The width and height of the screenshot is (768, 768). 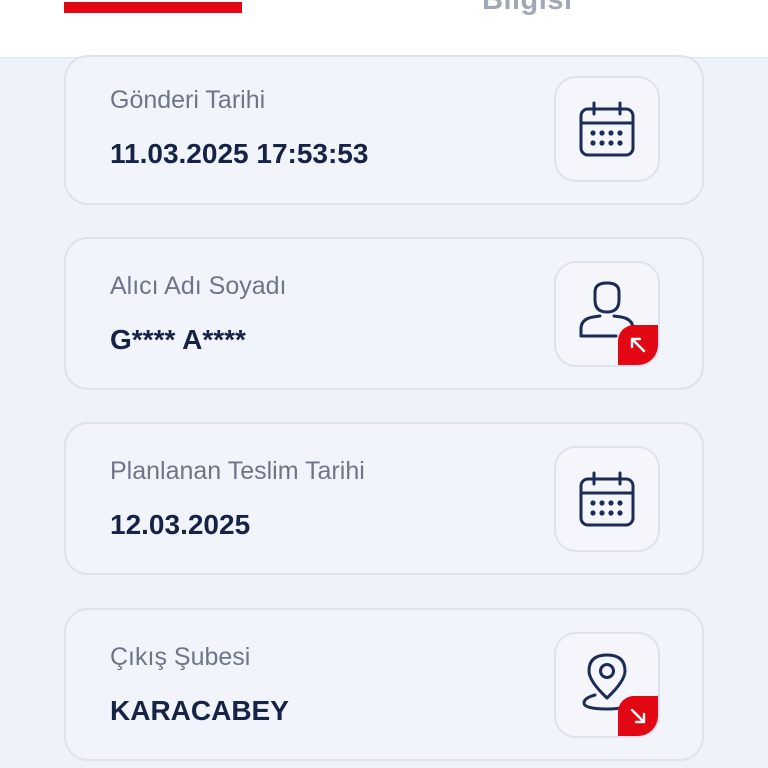 I want to click on tab-bar: Bilgisi, so click(x=384, y=29).